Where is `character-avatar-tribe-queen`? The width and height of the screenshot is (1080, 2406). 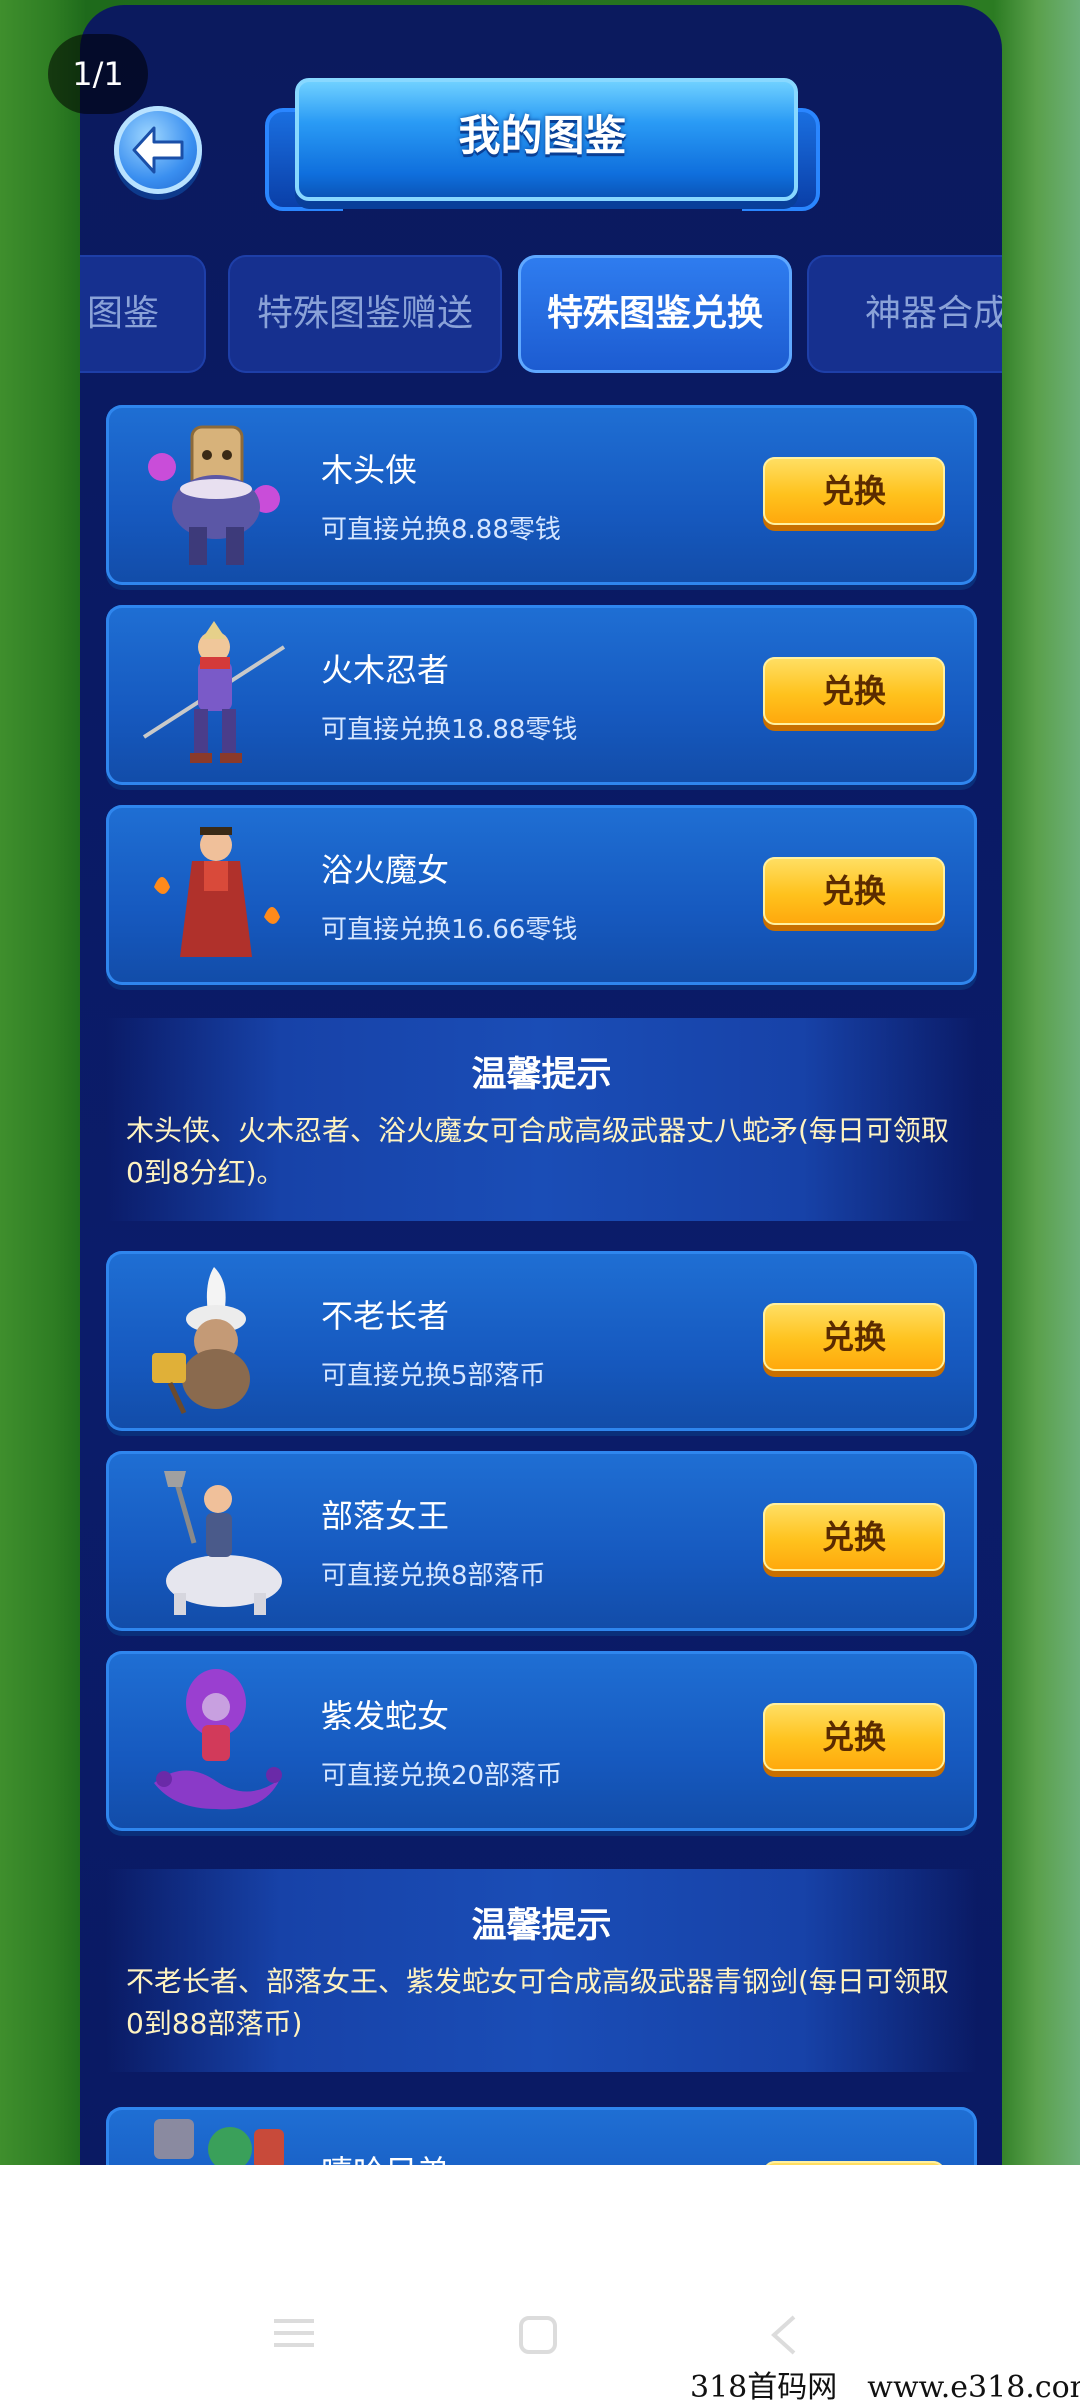 character-avatar-tribe-queen is located at coordinates (214, 1542).